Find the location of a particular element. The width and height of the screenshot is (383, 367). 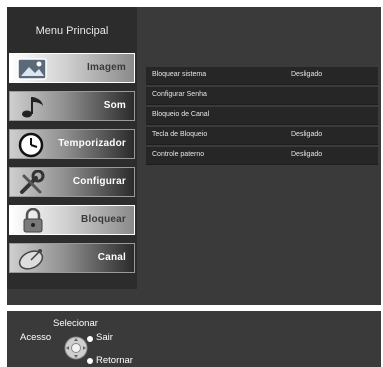

return-button-icon is located at coordinates (90, 361).